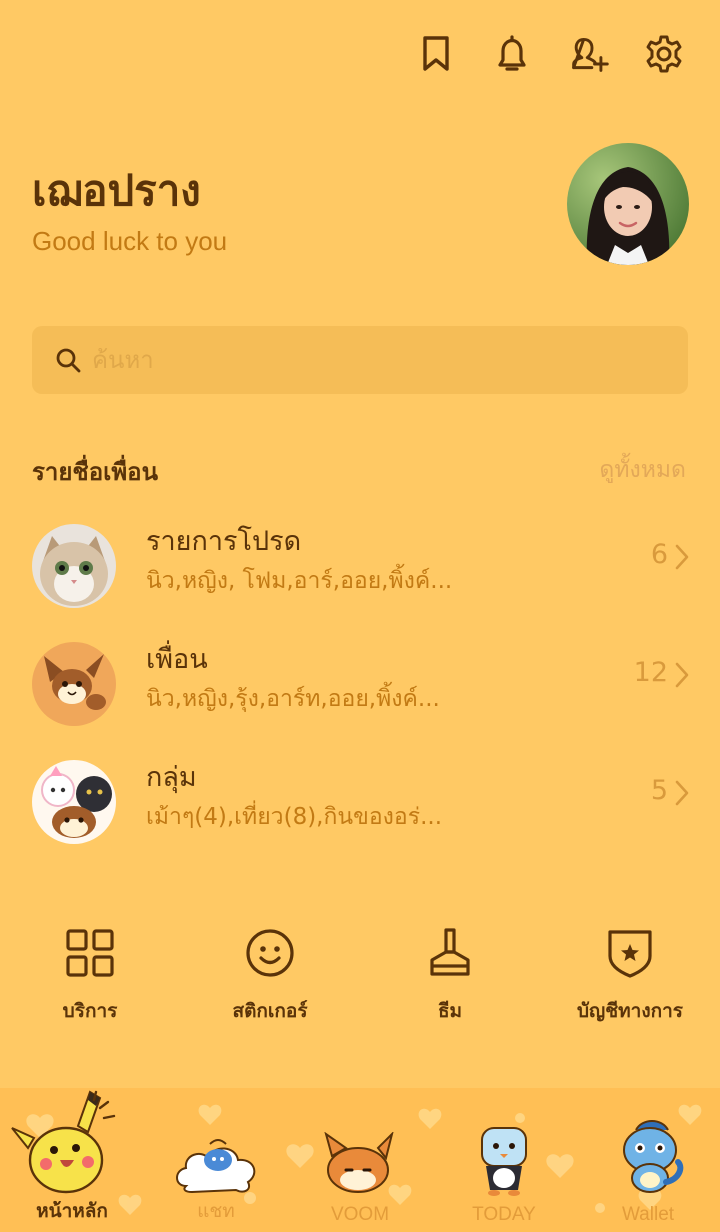  I want to click on grid-icon, so click(90, 953).